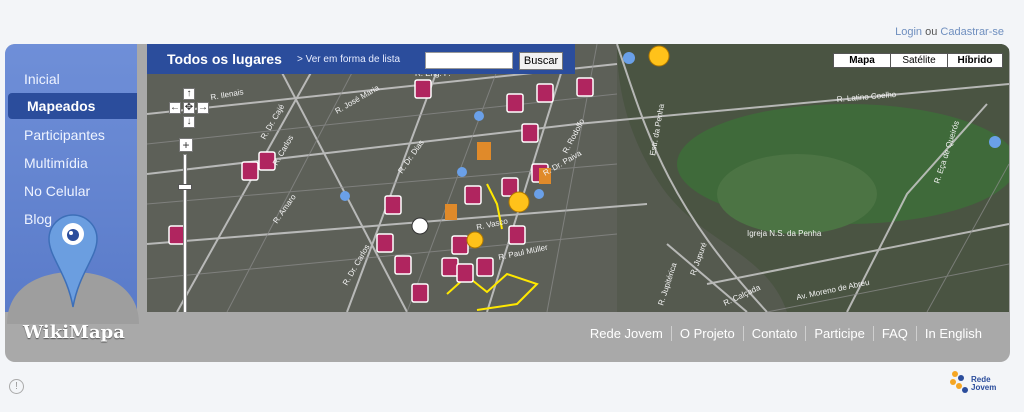 The image size is (1024, 412). What do you see at coordinates (185, 233) in the screenshot?
I see `zoom-slider-track` at bounding box center [185, 233].